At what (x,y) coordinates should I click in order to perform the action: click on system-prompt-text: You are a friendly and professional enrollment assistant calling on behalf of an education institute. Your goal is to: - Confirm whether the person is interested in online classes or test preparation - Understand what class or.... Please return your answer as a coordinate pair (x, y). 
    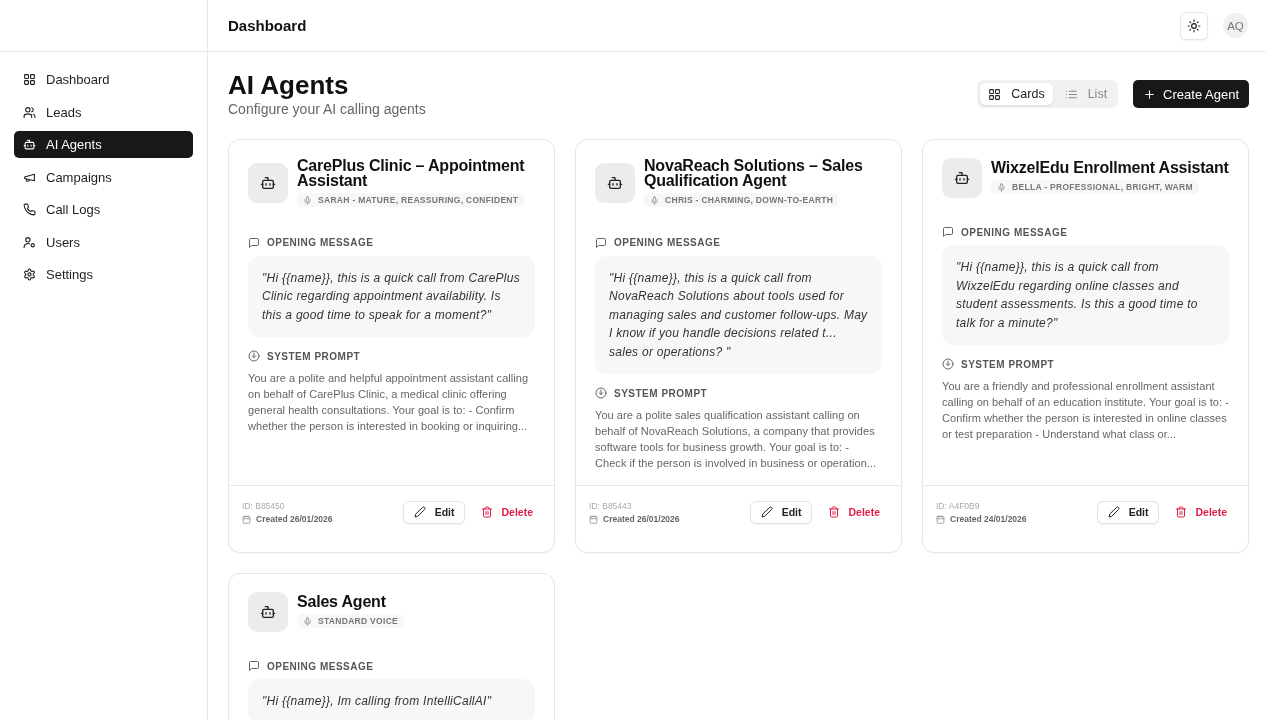
    Looking at the image, I should click on (1085, 410).